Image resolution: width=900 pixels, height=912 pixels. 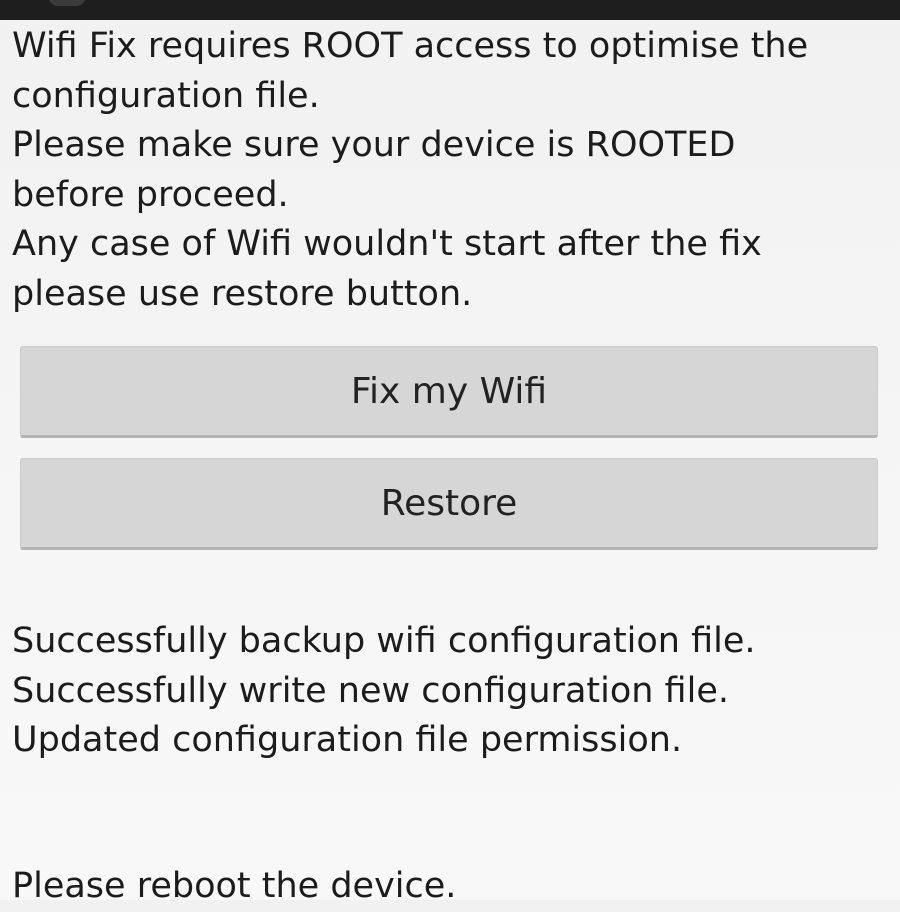 I want to click on intro-line: configuration file., so click(x=166, y=95).